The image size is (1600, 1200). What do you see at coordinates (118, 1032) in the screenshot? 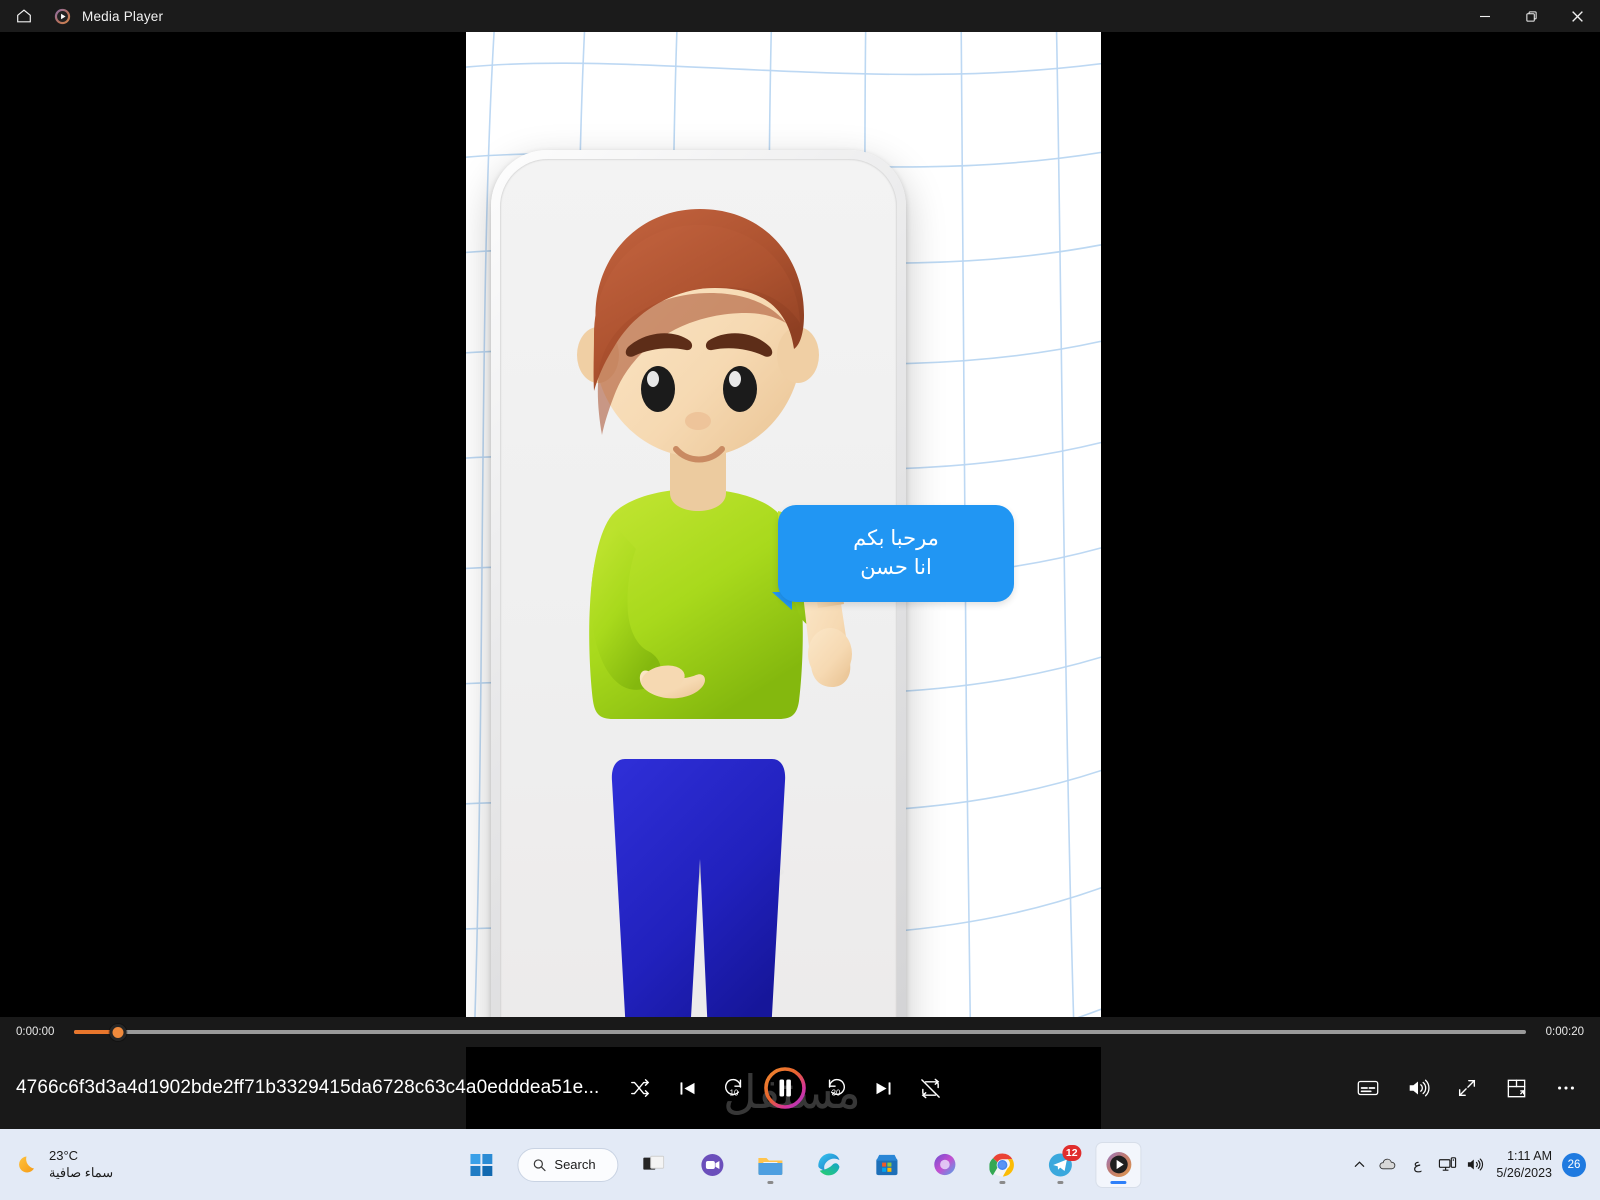
I see `seek-thumb` at bounding box center [118, 1032].